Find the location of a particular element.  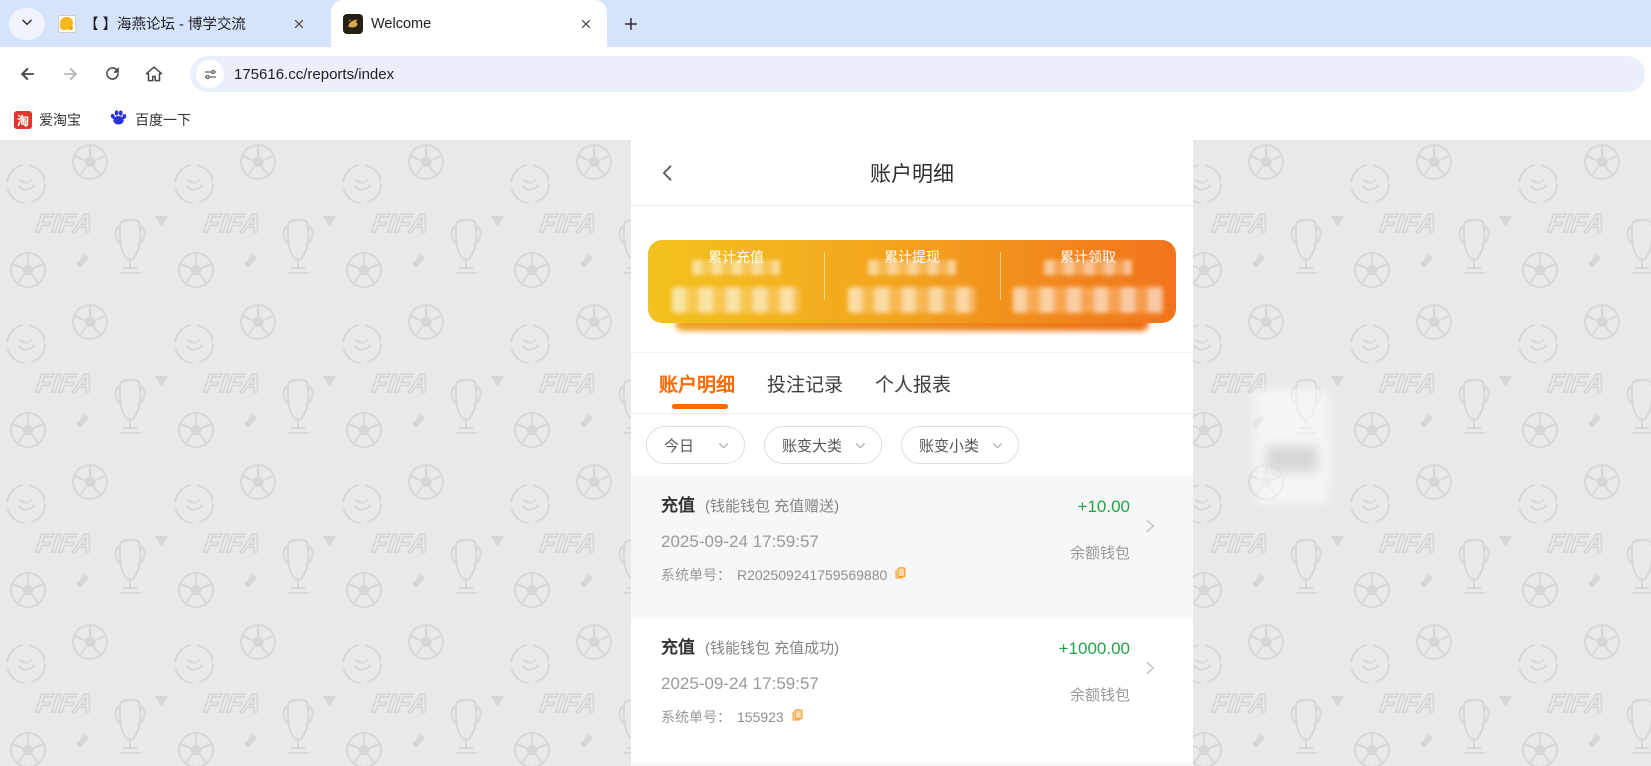

stat-label: 累计提现 is located at coordinates (912, 257).